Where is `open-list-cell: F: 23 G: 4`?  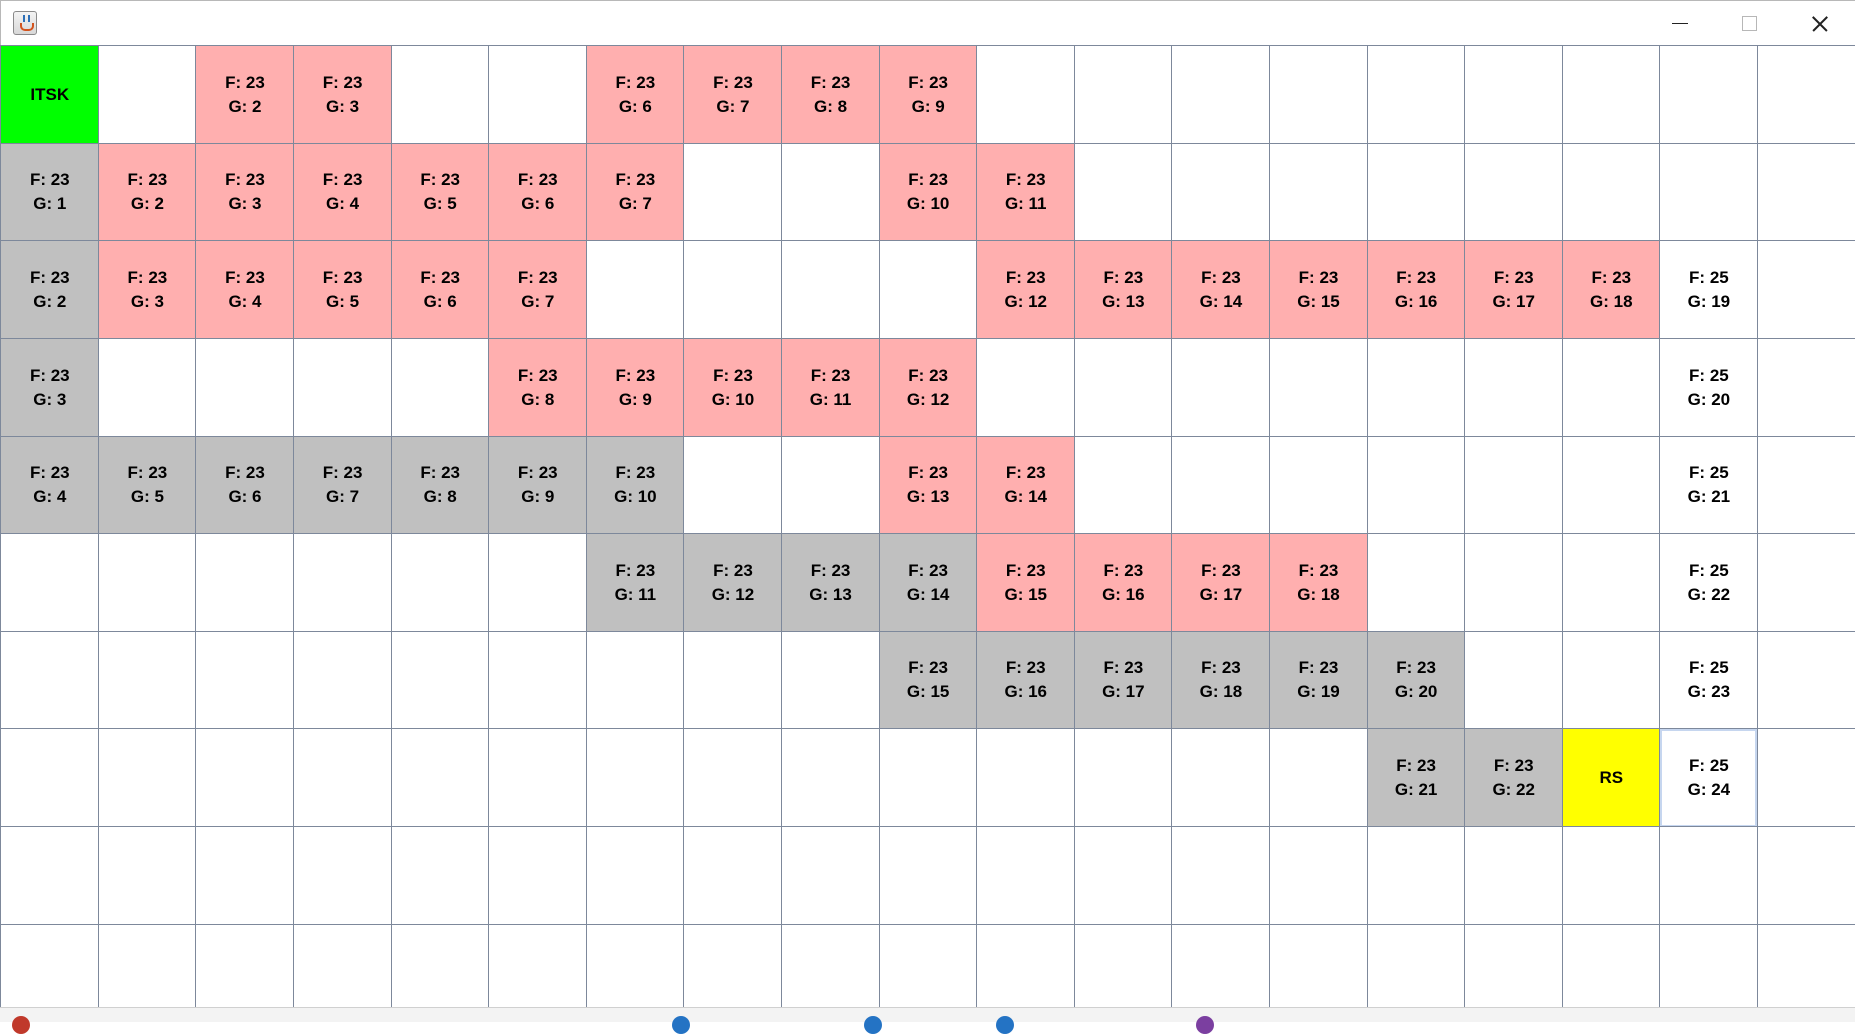 open-list-cell: F: 23 G: 4 is located at coordinates (342, 192).